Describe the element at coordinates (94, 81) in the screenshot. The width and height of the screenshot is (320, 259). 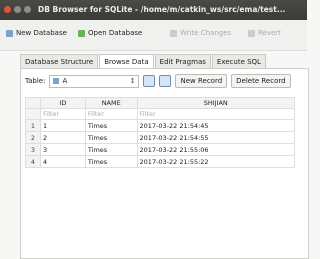
I see `table-select: A ↕` at that location.